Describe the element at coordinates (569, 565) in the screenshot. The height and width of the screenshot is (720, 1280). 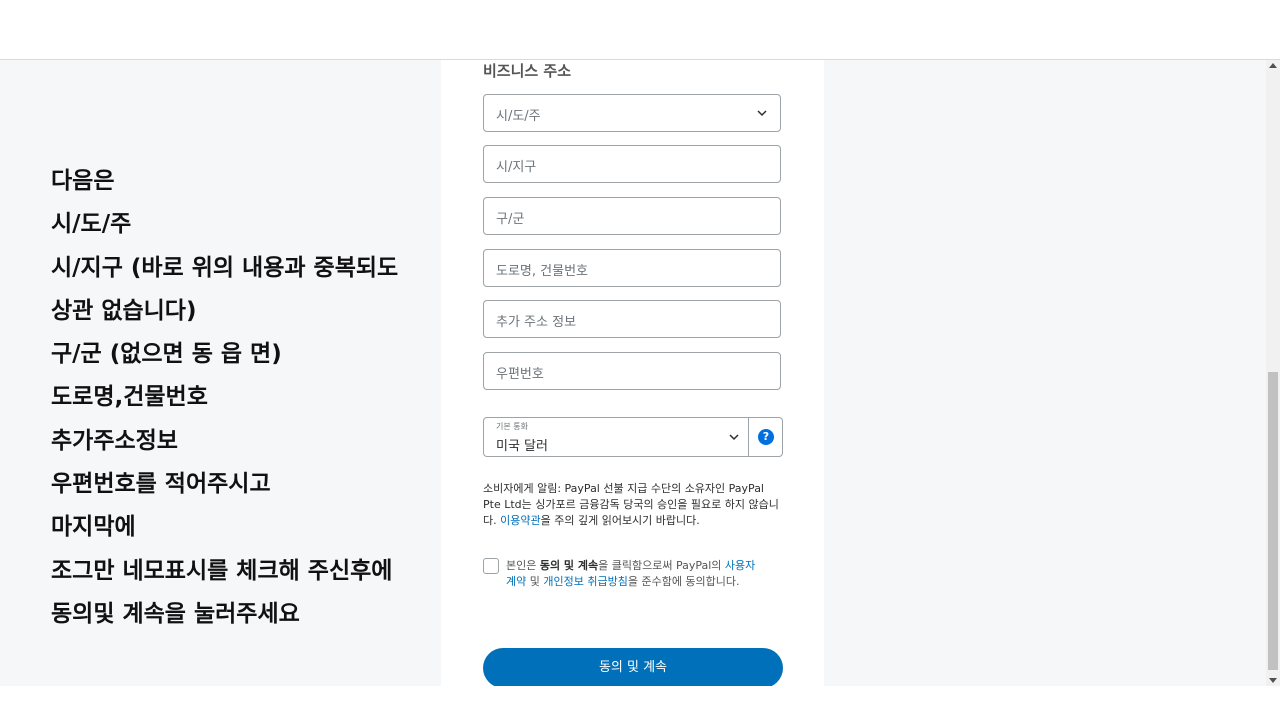
I see `agree-text-bold: 동의 및 계속` at that location.